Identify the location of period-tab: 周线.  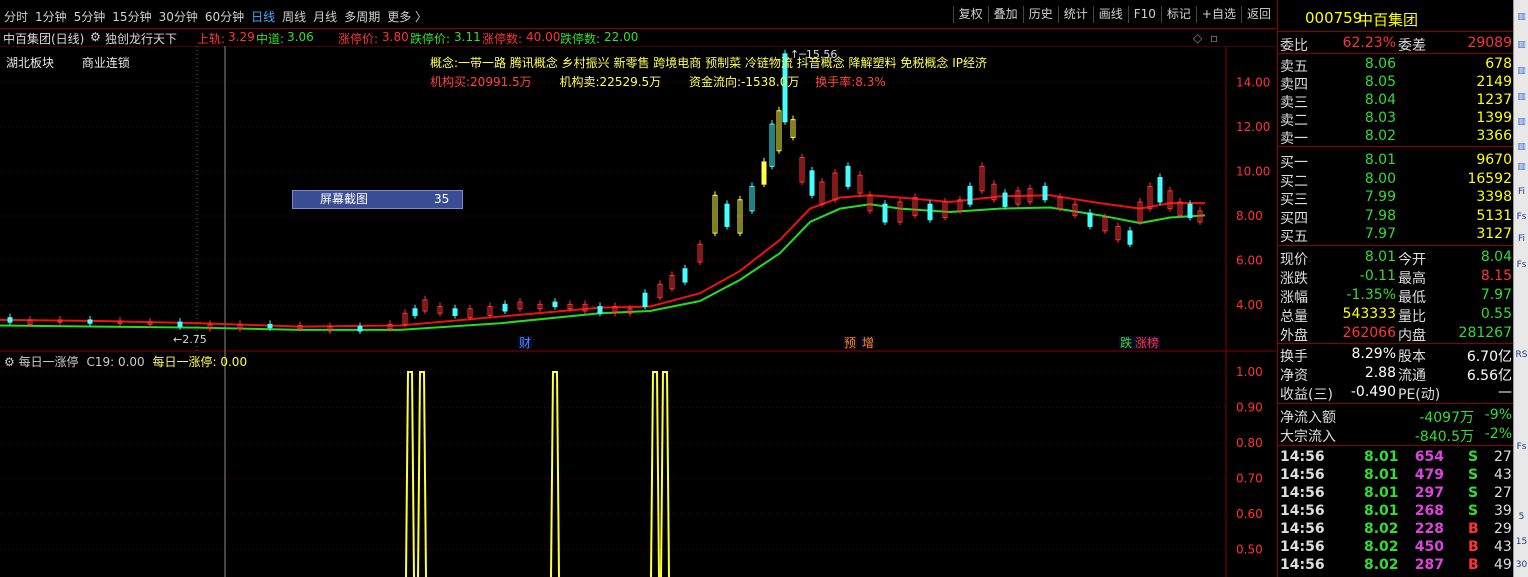
(294, 16).